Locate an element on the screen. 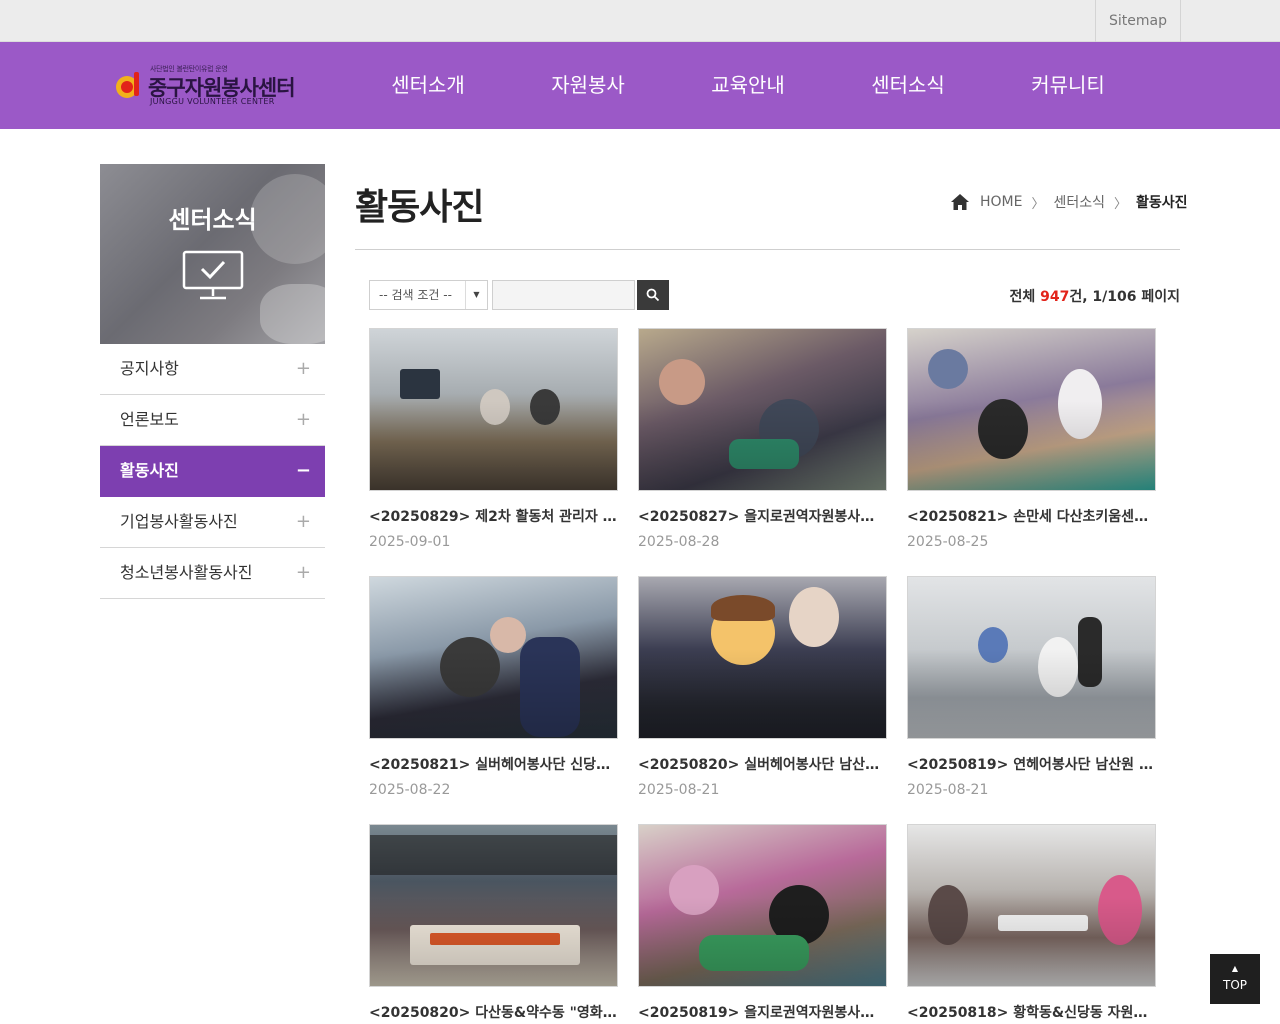 The image size is (1280, 1024). sidebar-item-label: 공지사항 is located at coordinates (149, 368).